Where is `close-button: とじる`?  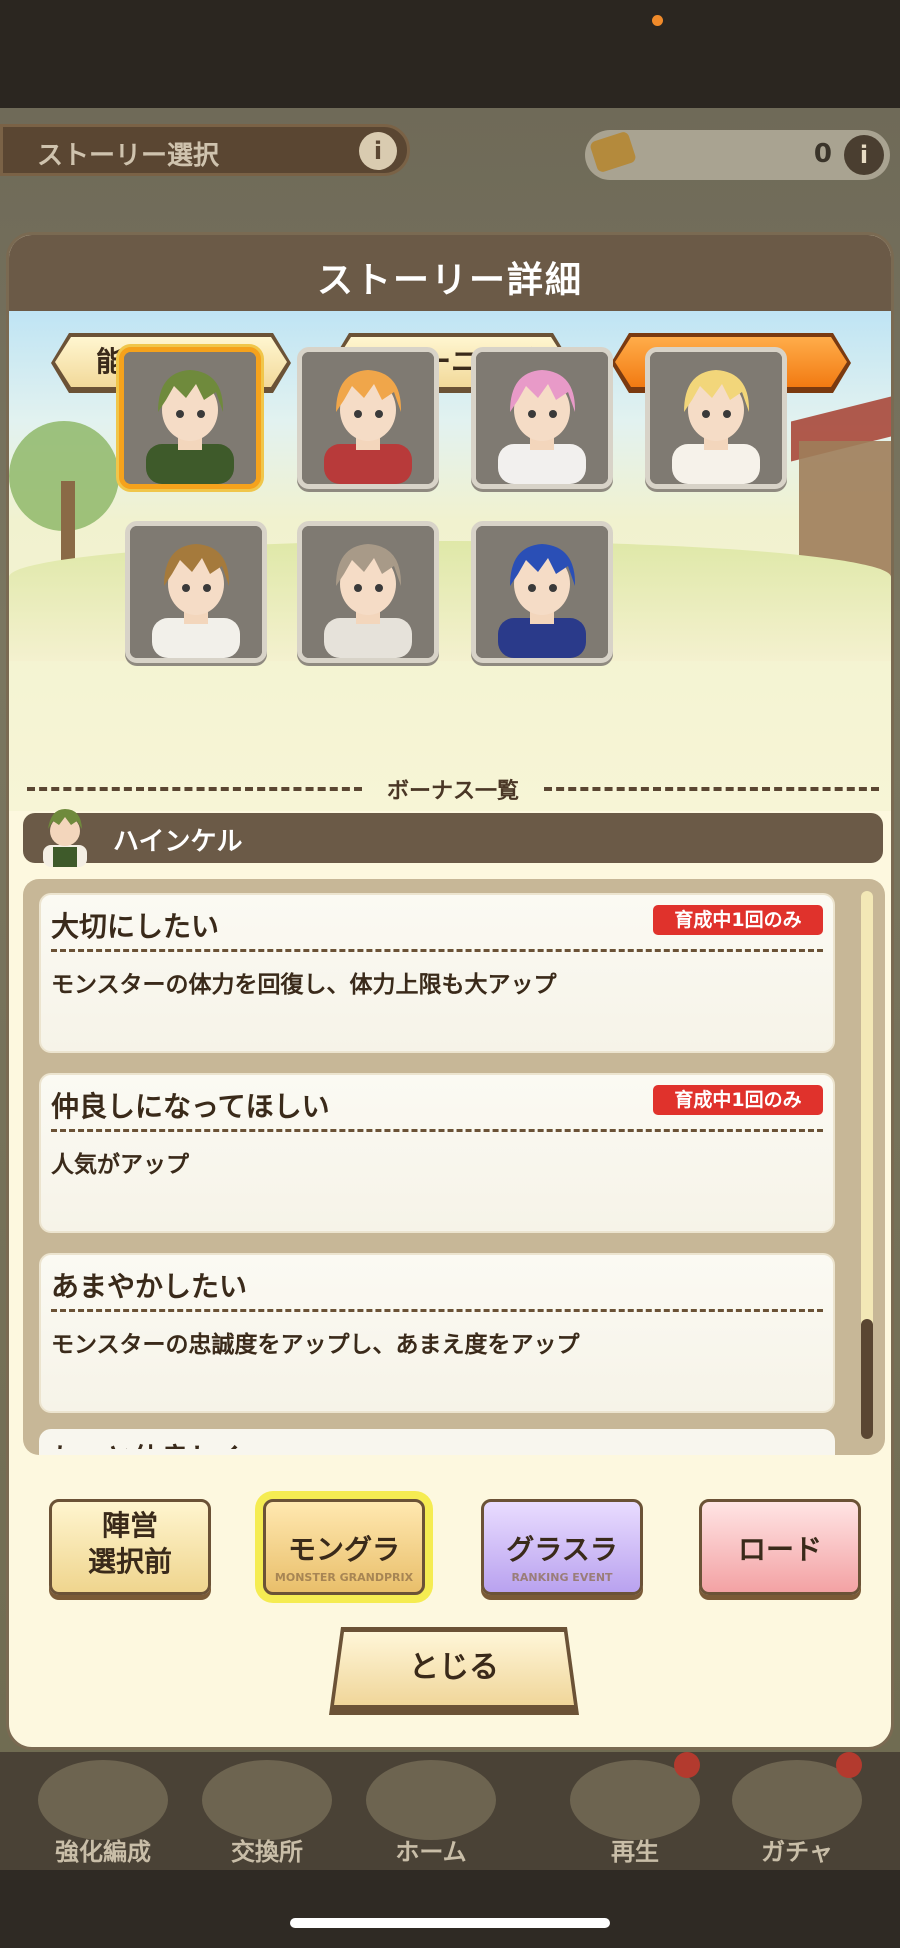 close-button: とじる is located at coordinates (454, 1671).